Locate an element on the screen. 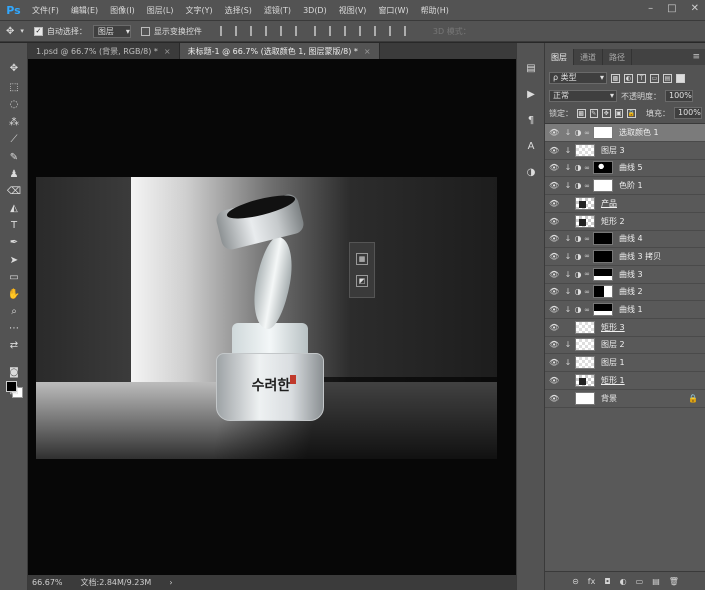  tab-layers: 图层 is located at coordinates (559, 57).